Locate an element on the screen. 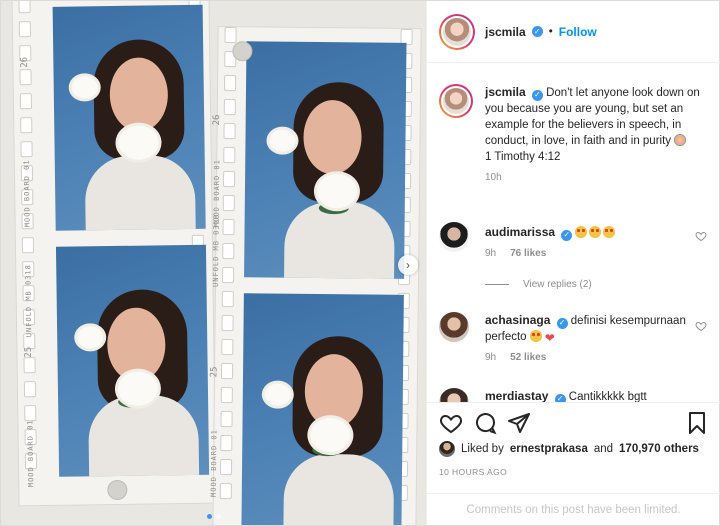  post-header-info: jscmila ✓ • Follow is located at coordinates (541, 32).